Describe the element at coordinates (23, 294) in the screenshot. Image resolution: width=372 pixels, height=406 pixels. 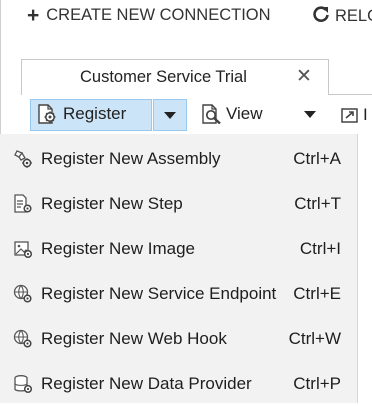
I see `service-endpoint-icon` at that location.